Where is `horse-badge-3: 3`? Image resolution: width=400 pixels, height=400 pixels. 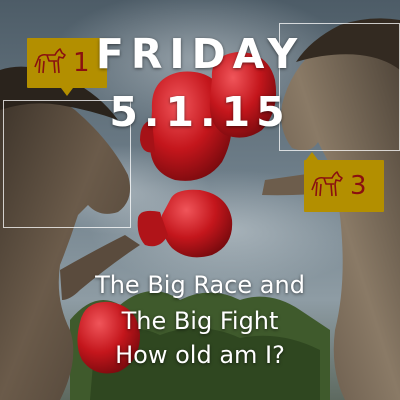
horse-badge-3: 3 is located at coordinates (344, 182).